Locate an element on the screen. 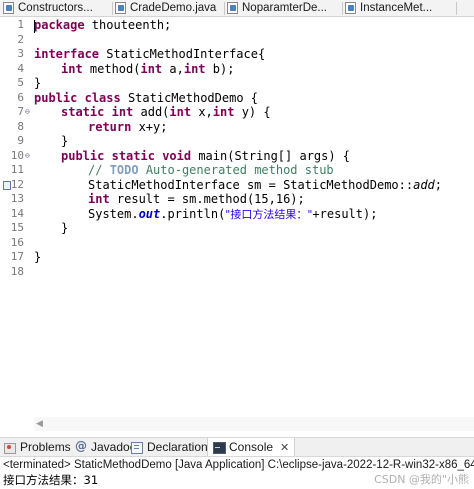  javadoc-icon is located at coordinates (81, 446).